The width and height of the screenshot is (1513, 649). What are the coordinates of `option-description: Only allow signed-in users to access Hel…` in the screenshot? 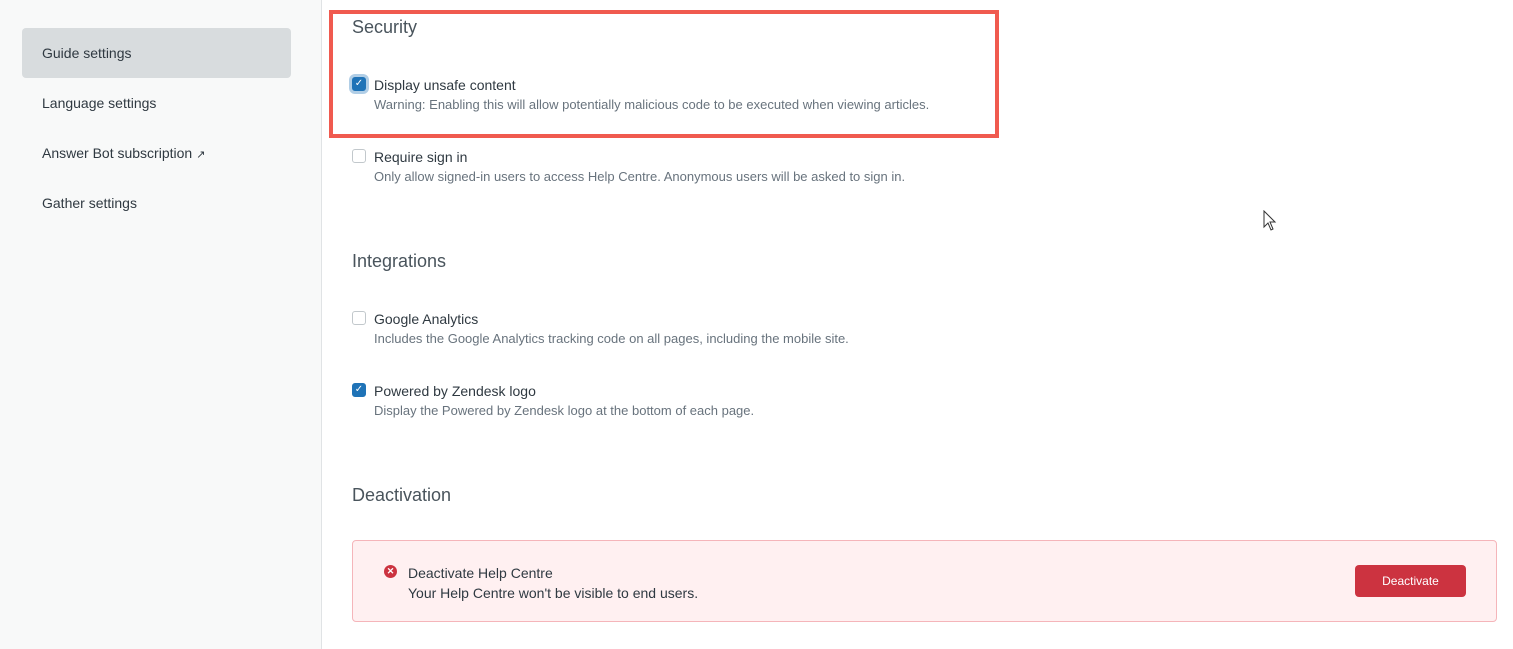 It's located at (640, 176).